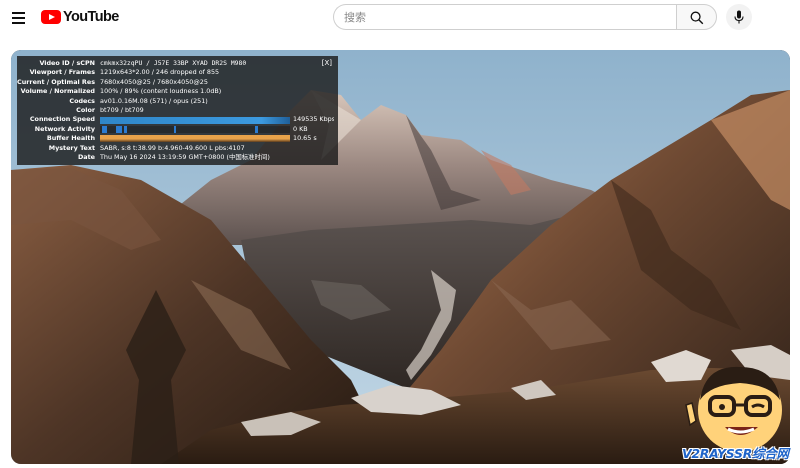 The image size is (800, 468). Describe the element at coordinates (161, 91) in the screenshot. I see `stat-value: 100% / 89% (content loudness 1.0dB)` at that location.